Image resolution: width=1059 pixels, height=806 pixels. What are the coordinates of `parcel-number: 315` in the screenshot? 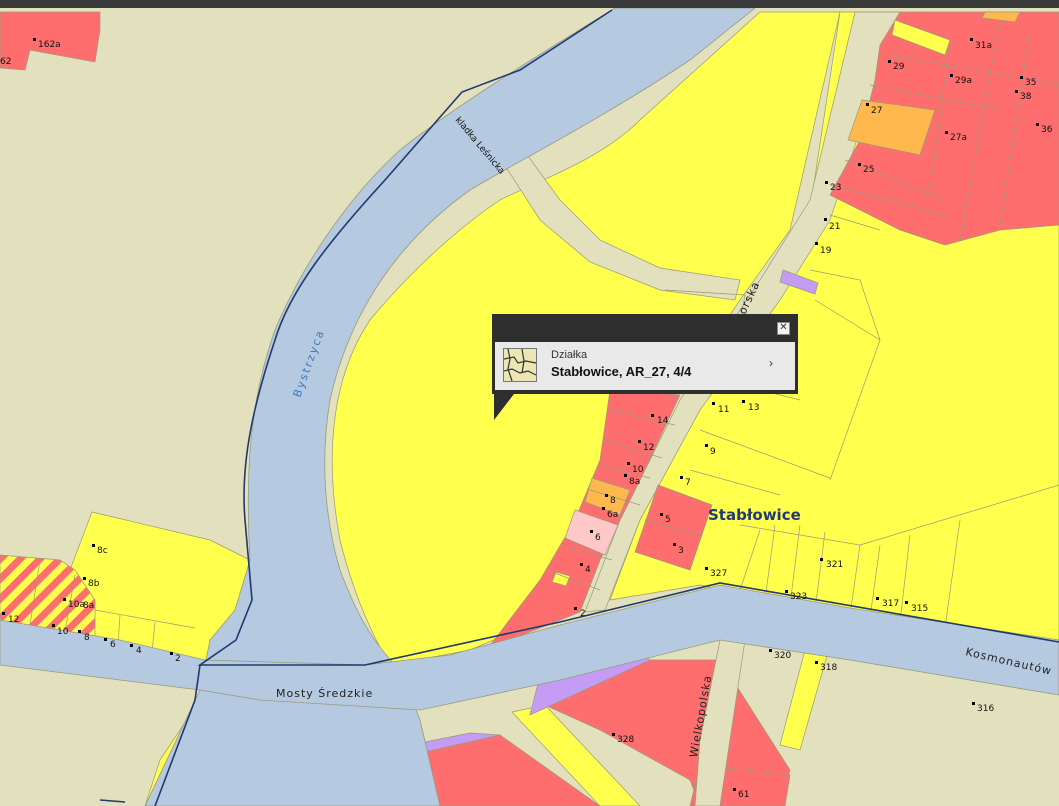 It's located at (919, 609).